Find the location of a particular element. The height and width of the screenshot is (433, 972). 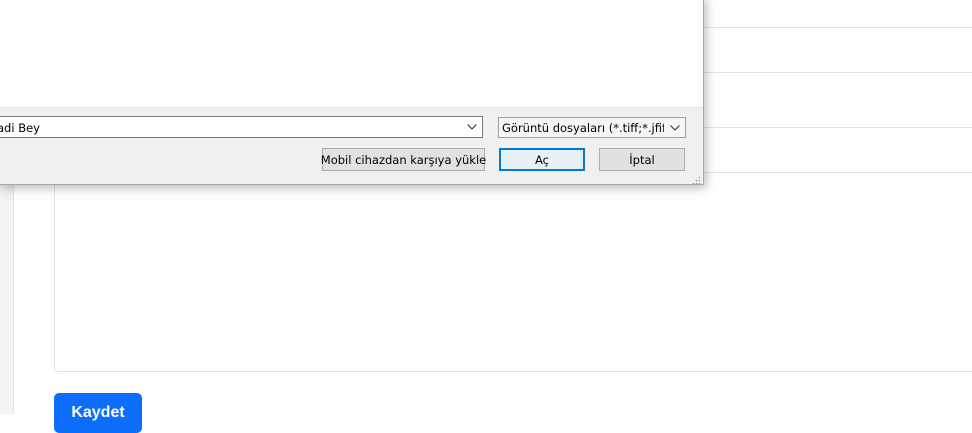

open-button: Aç is located at coordinates (542, 159).